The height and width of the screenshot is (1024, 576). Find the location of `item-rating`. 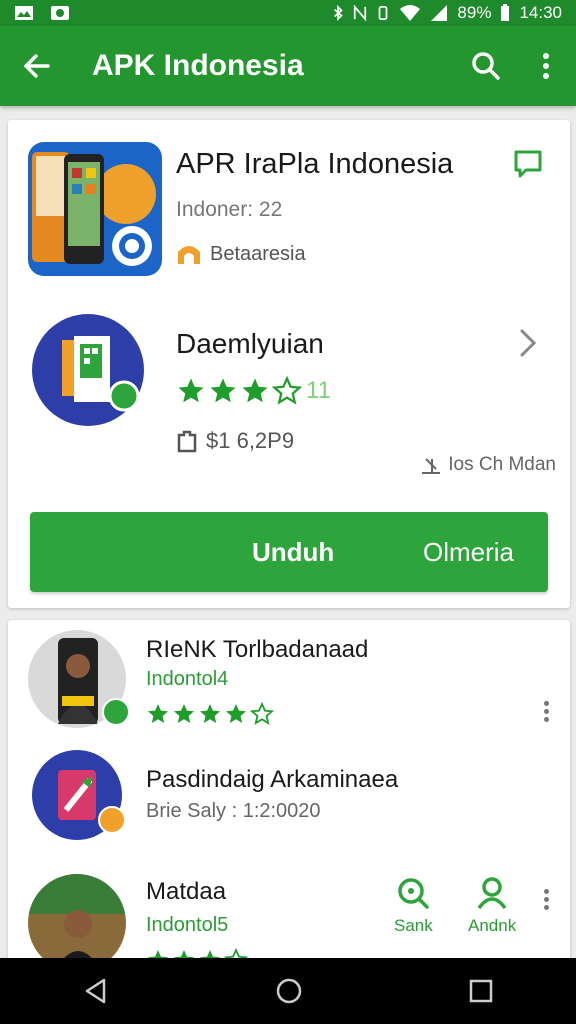

item-rating is located at coordinates (210, 714).